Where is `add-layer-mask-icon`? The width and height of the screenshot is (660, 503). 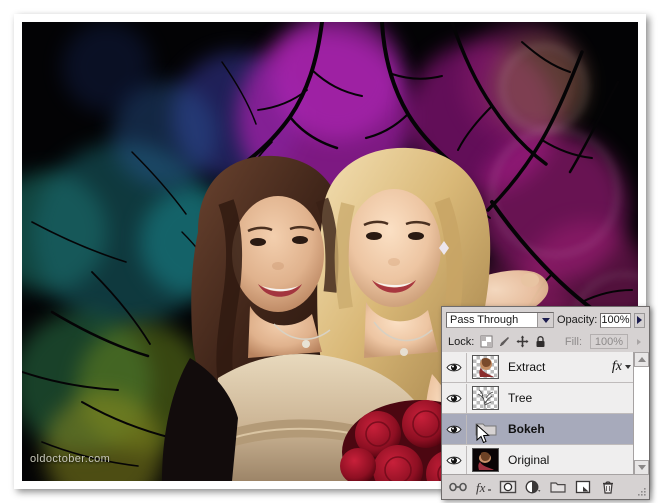
add-layer-mask-icon is located at coordinates (508, 487).